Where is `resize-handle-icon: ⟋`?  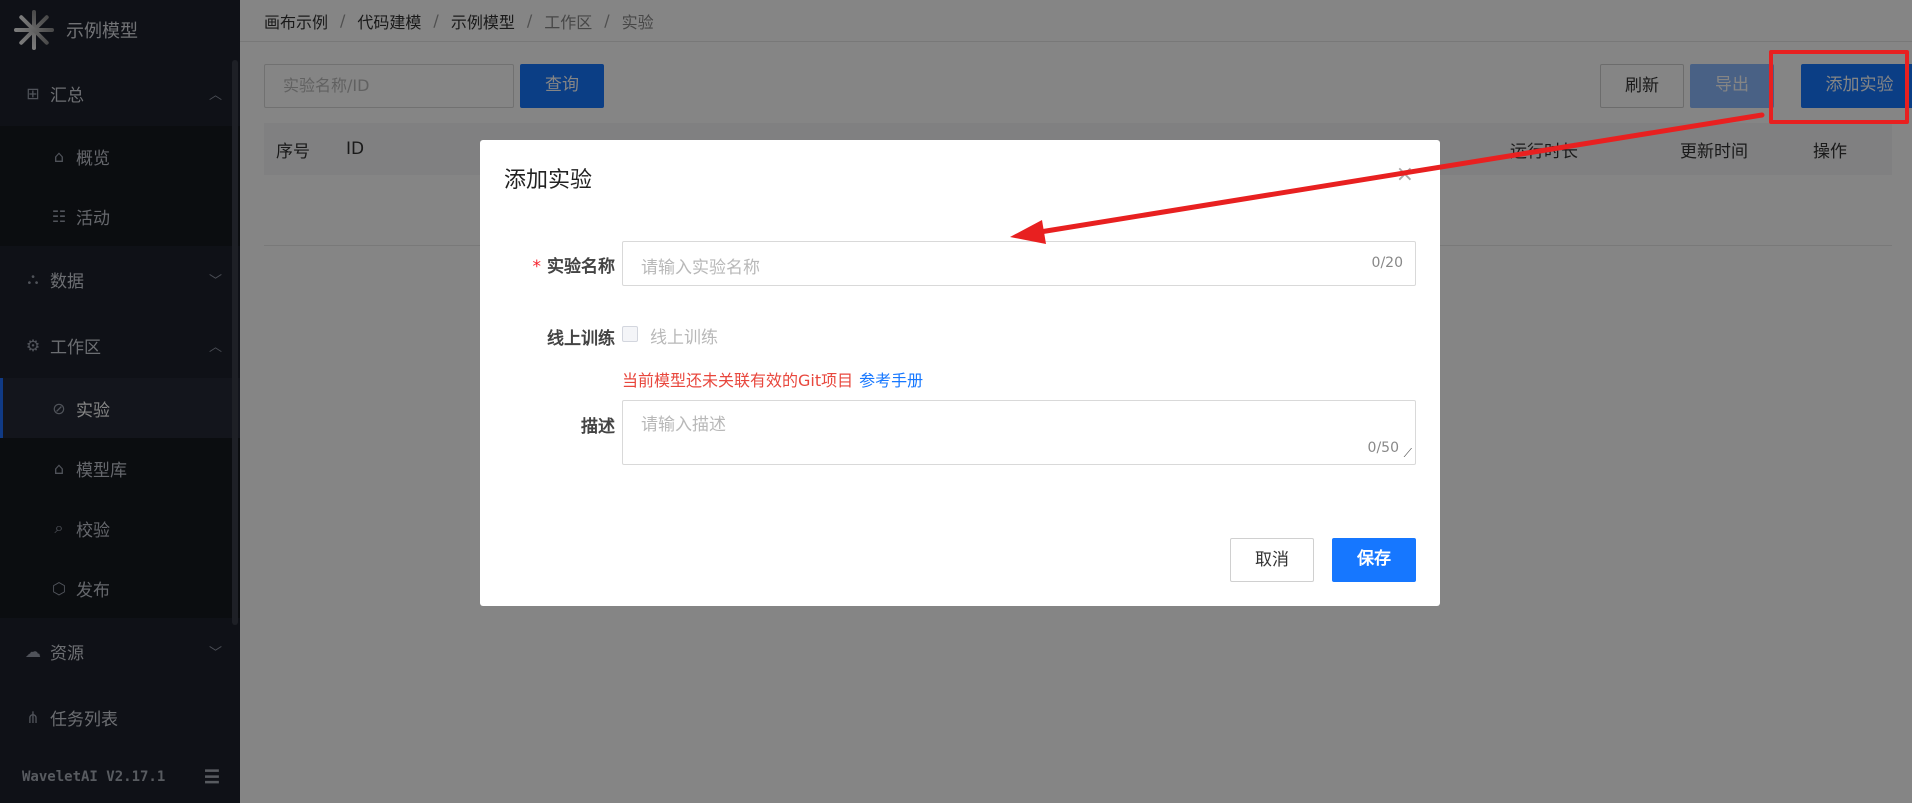
resize-handle-icon: ⟋ is located at coordinates (1408, 453).